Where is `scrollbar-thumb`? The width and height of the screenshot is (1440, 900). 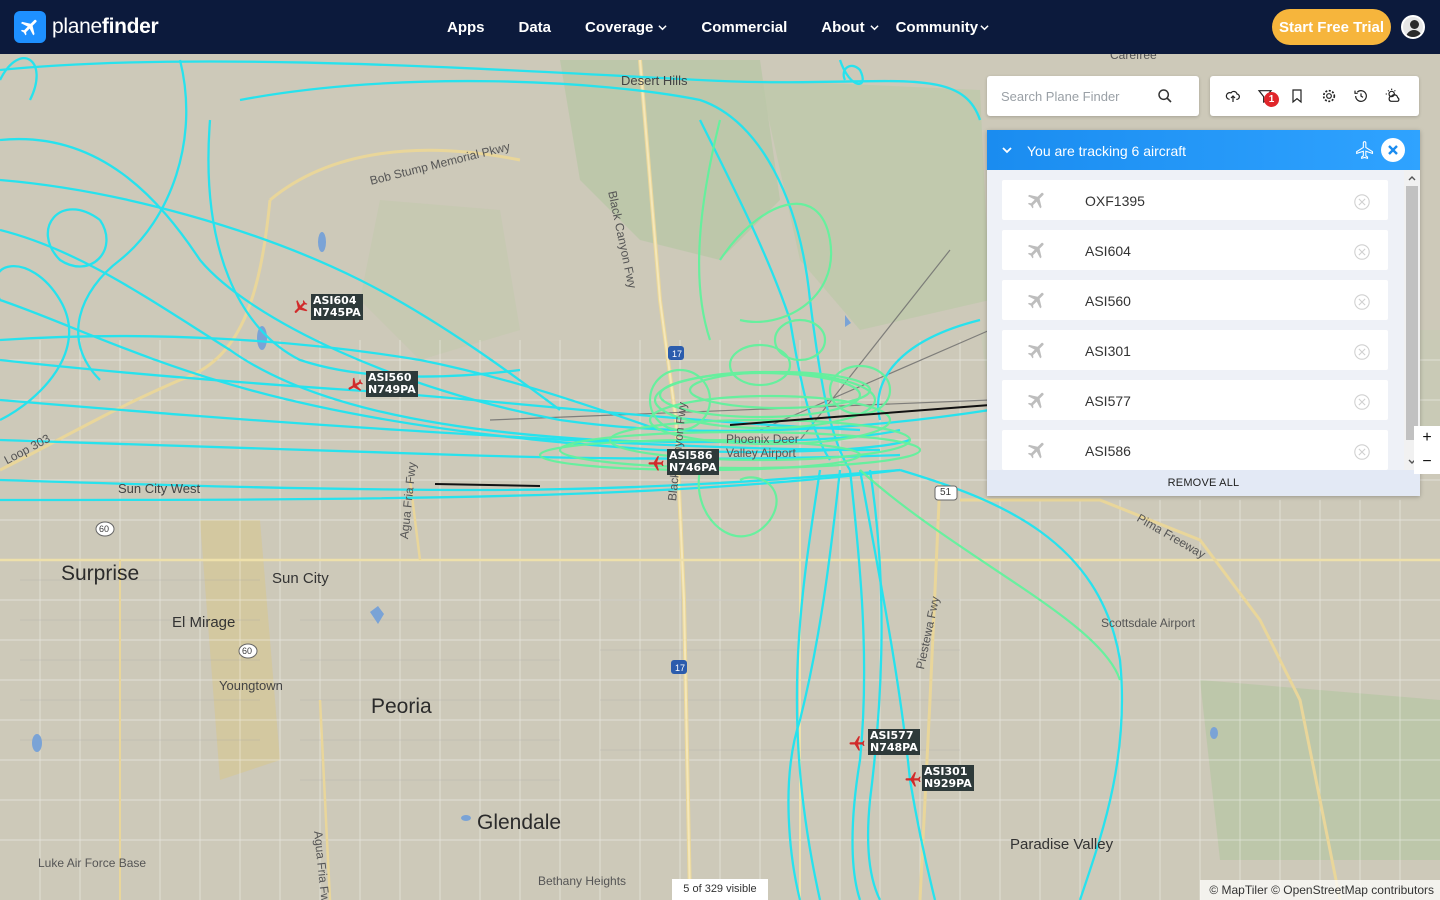
scrollbar-thumb is located at coordinates (1412, 313).